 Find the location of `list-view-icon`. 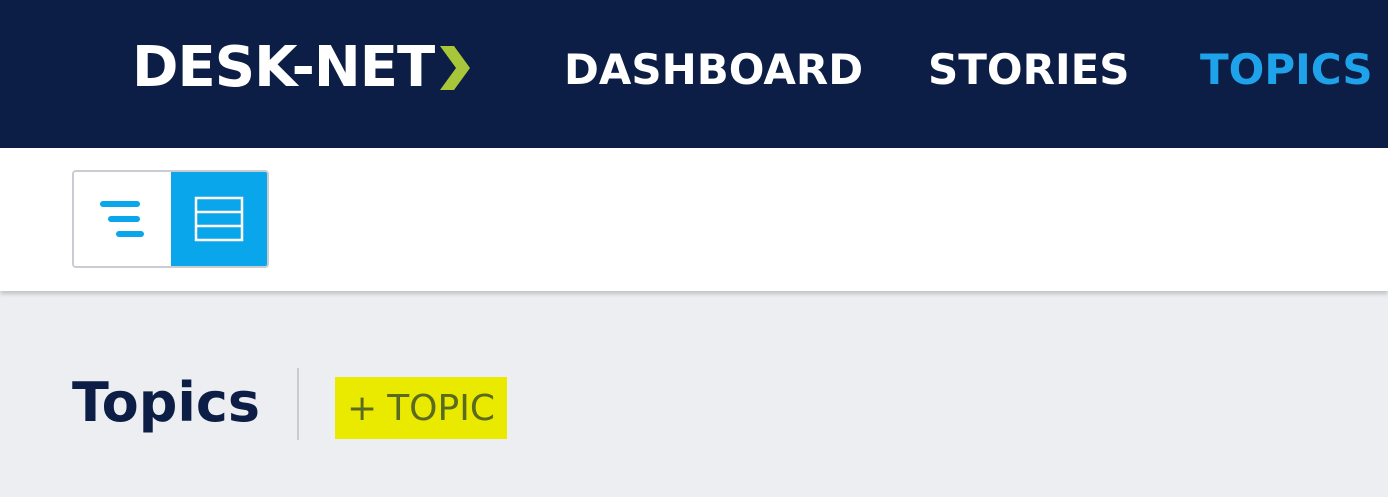

list-view-icon is located at coordinates (122, 219).